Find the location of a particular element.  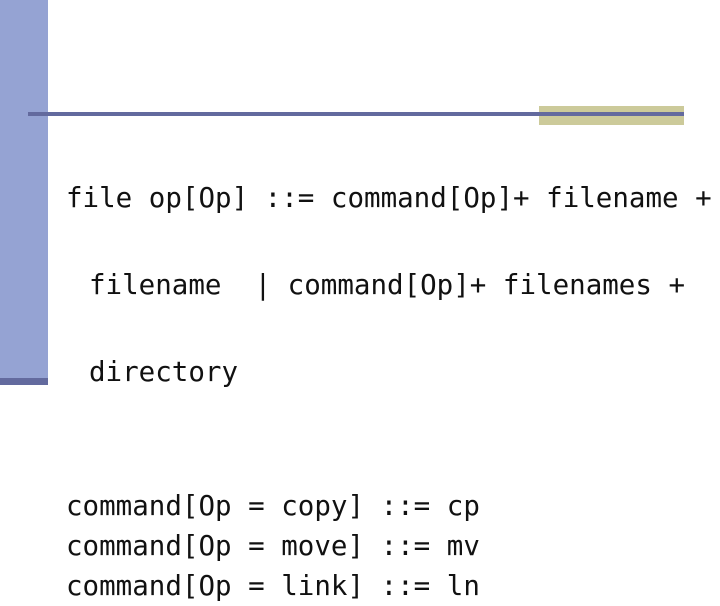

sidebar-accent-foot is located at coordinates (24, 381).